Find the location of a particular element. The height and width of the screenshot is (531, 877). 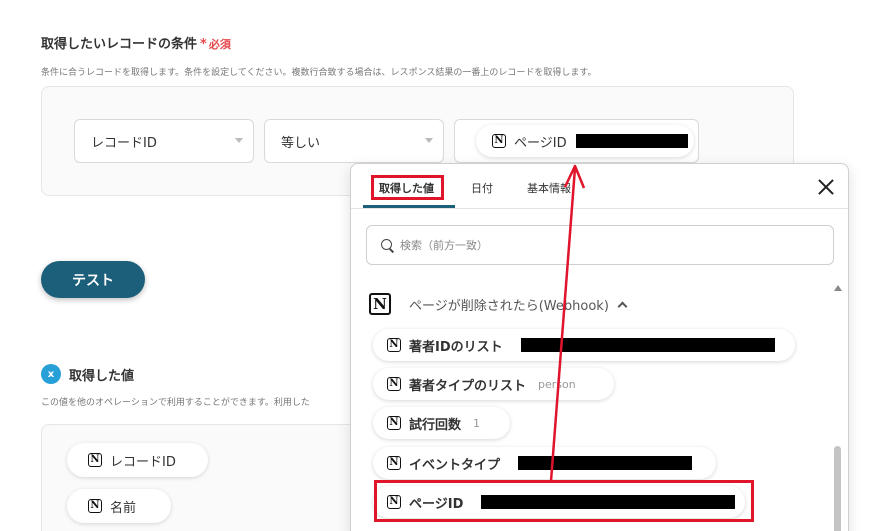

annotation-arrow is located at coordinates (567, 323).